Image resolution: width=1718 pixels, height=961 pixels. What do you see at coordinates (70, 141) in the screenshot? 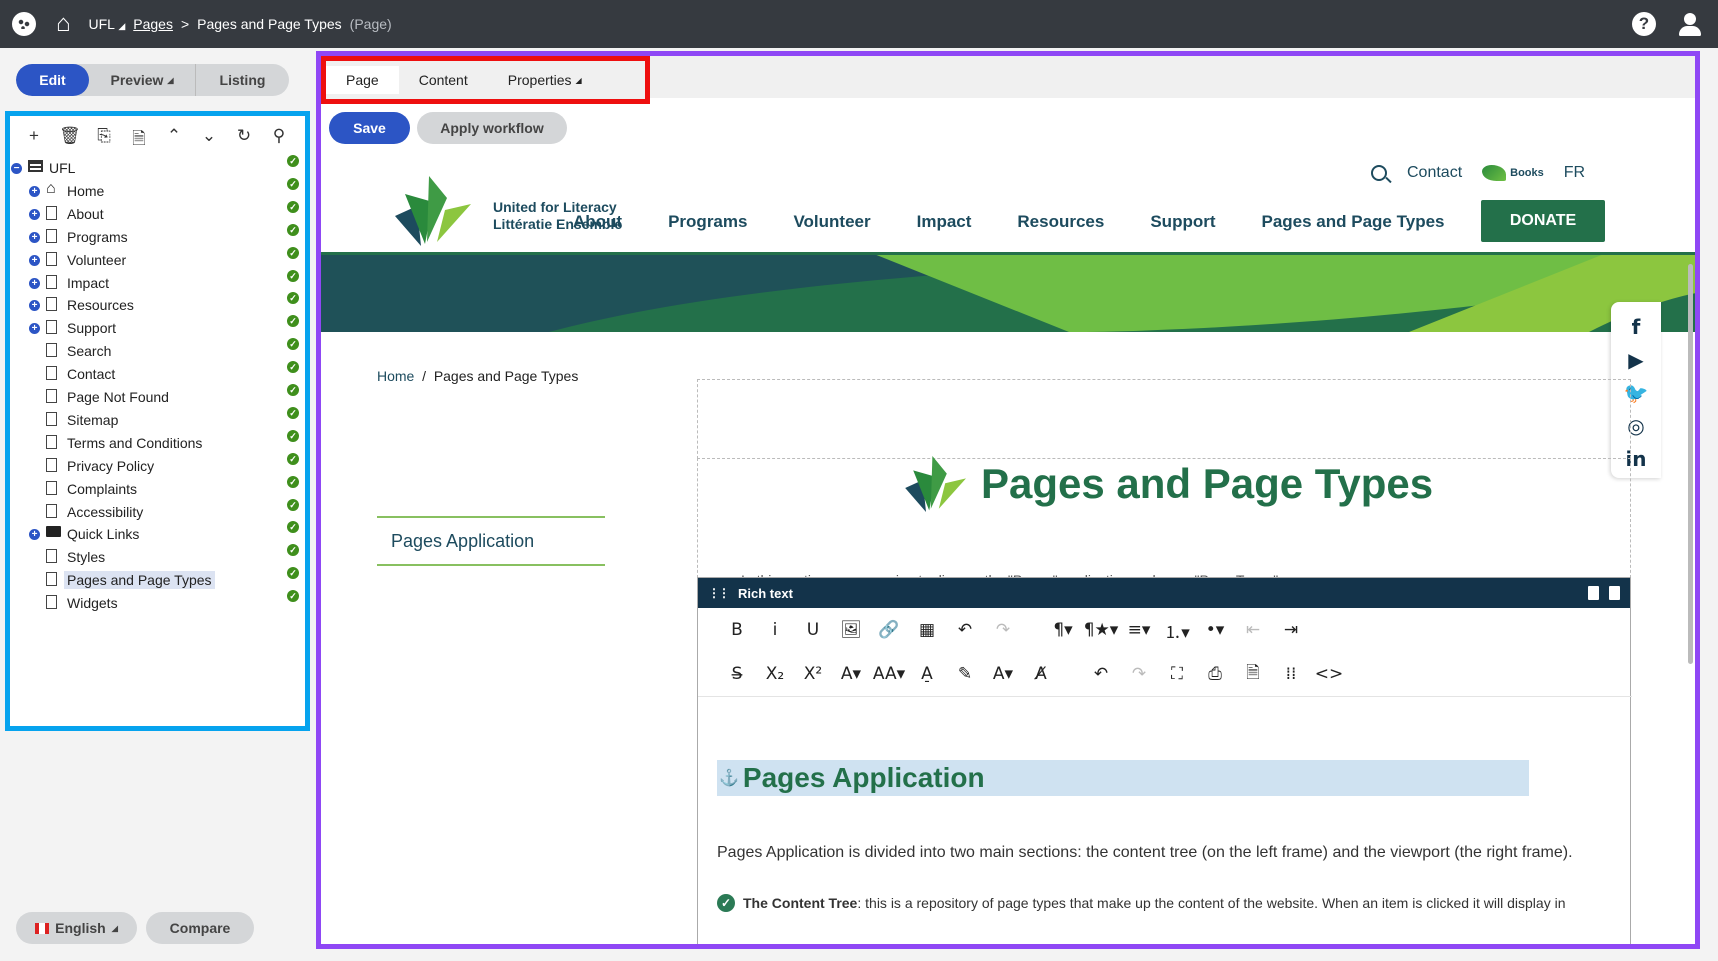
I see `delete-icon: 🗑` at bounding box center [70, 141].